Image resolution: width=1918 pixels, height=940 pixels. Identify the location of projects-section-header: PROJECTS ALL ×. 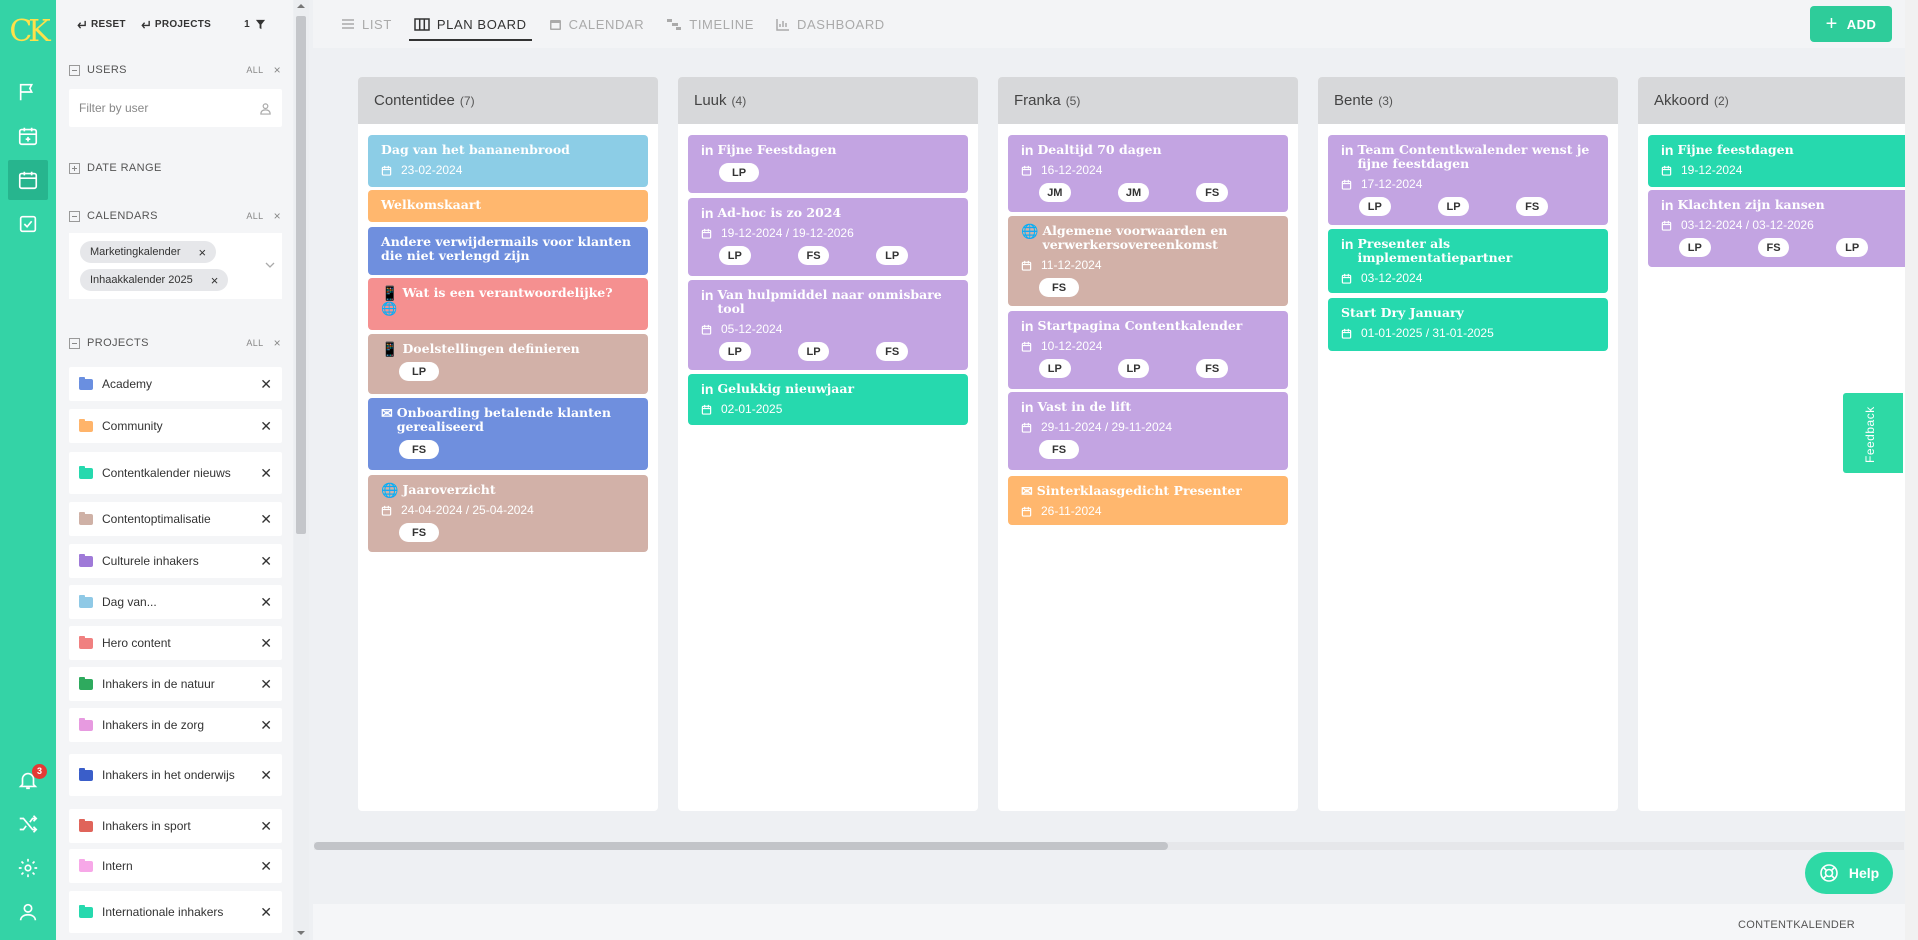
(175, 343).